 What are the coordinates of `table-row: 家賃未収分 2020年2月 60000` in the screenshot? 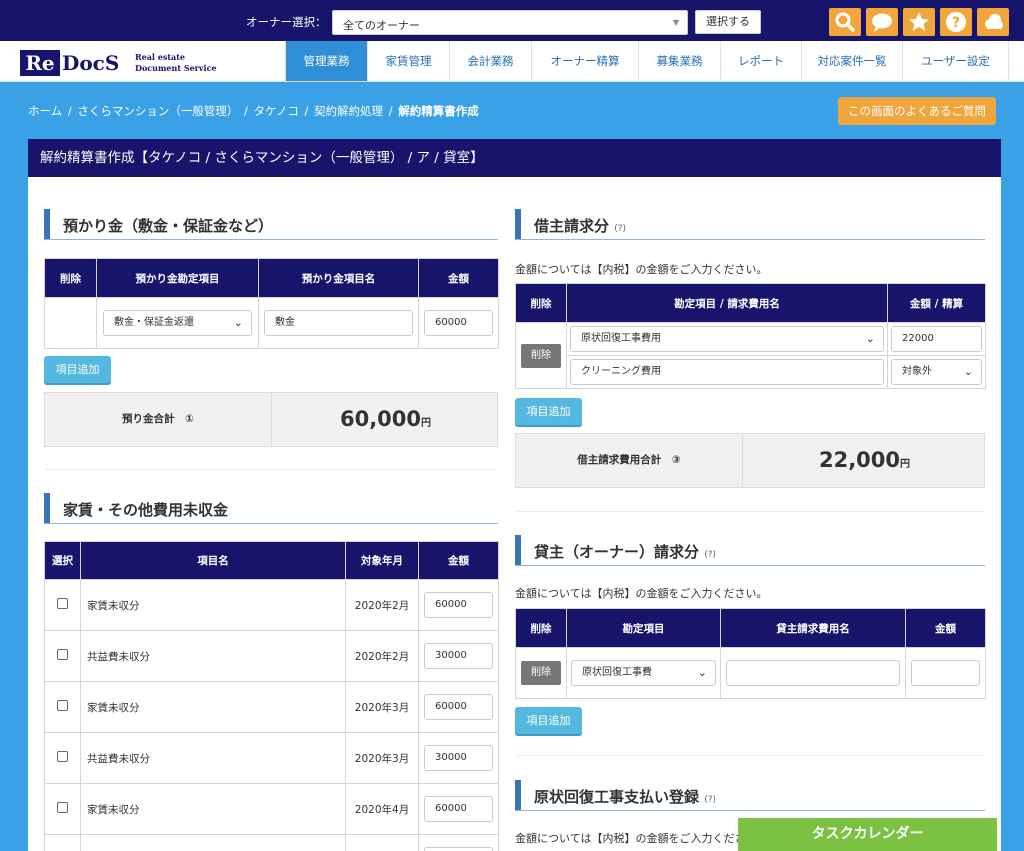 It's located at (271, 605).